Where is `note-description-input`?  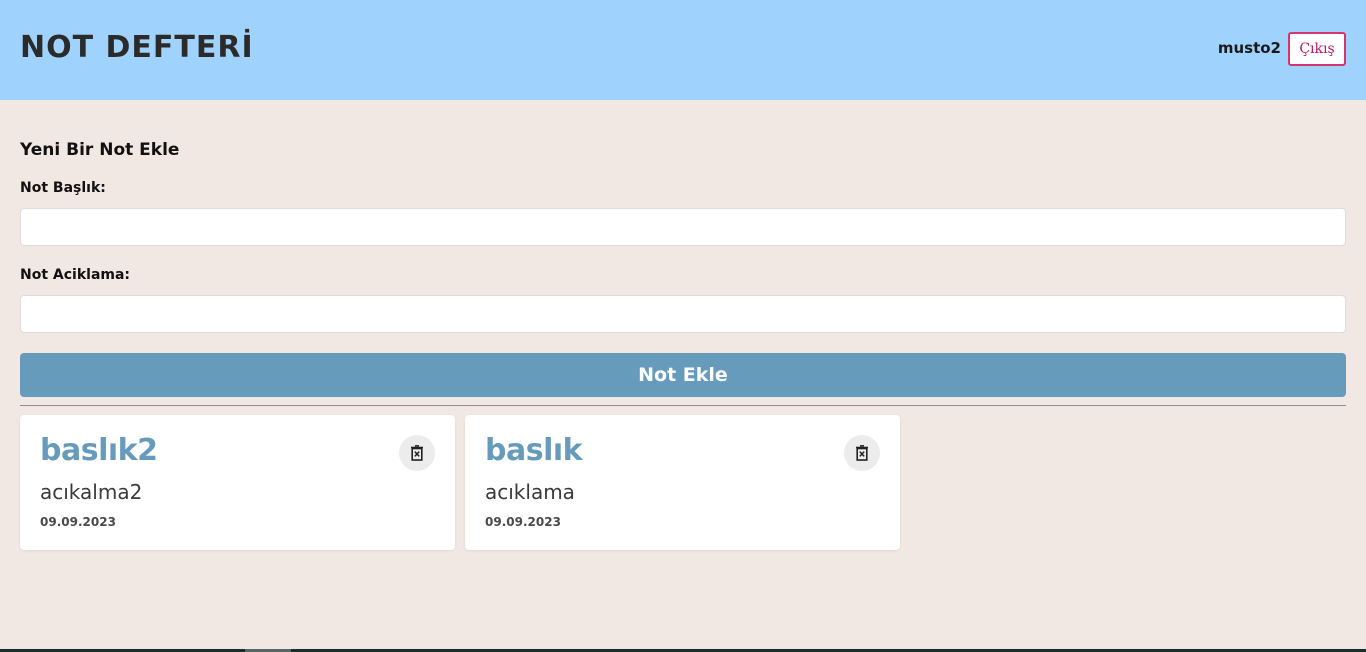
note-description-input is located at coordinates (683, 314).